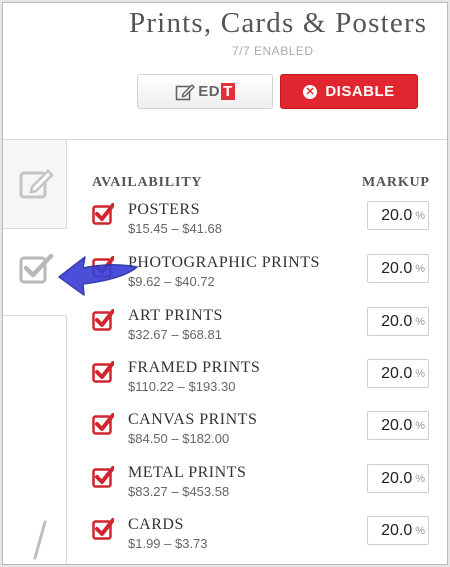 This screenshot has height=567, width=450. I want to click on availability-header: AVAILABILITY, so click(147, 182).